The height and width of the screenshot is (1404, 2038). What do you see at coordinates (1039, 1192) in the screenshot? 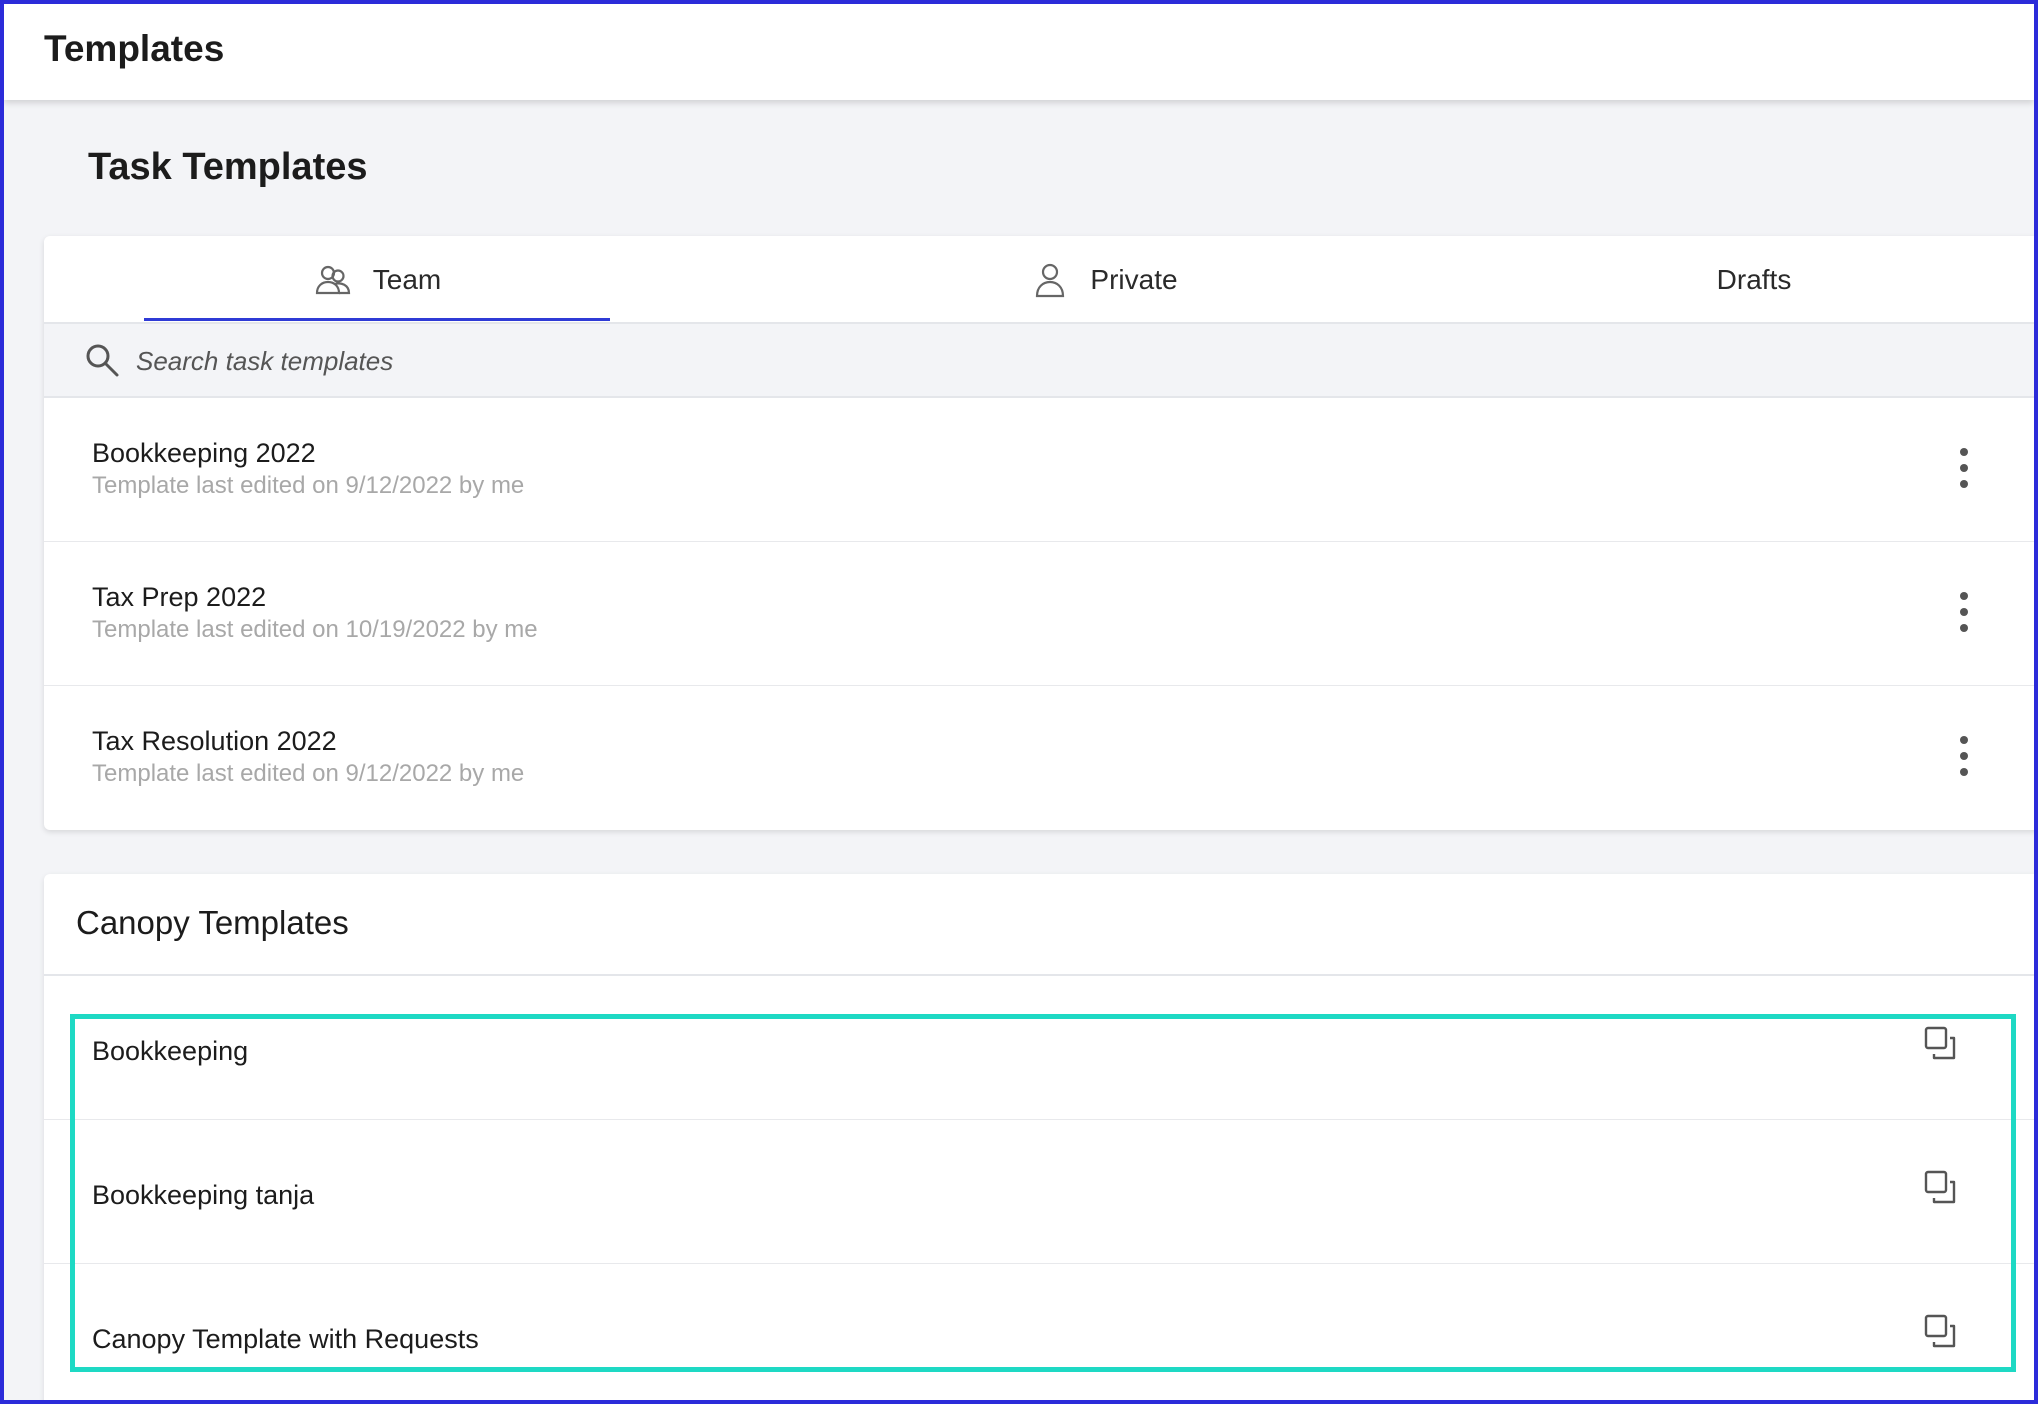
I see `list-item: Bookkeeping tanja` at bounding box center [1039, 1192].